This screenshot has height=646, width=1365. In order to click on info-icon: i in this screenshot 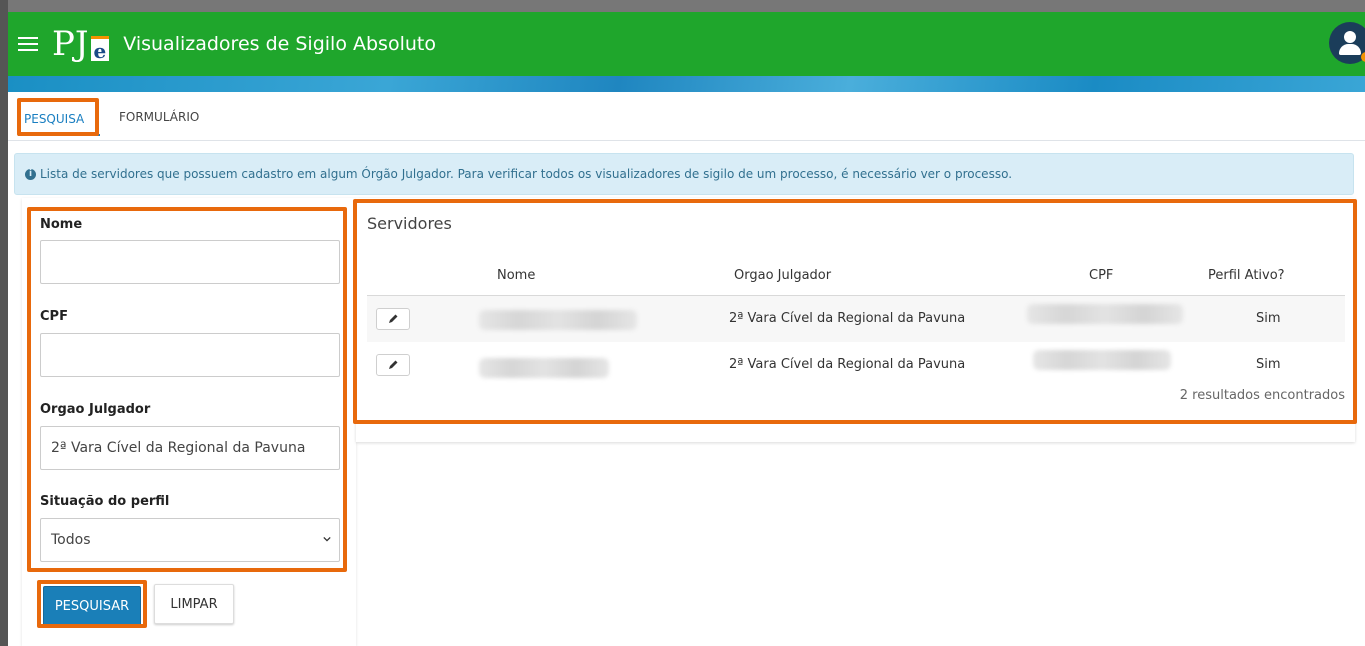, I will do `click(30, 174)`.